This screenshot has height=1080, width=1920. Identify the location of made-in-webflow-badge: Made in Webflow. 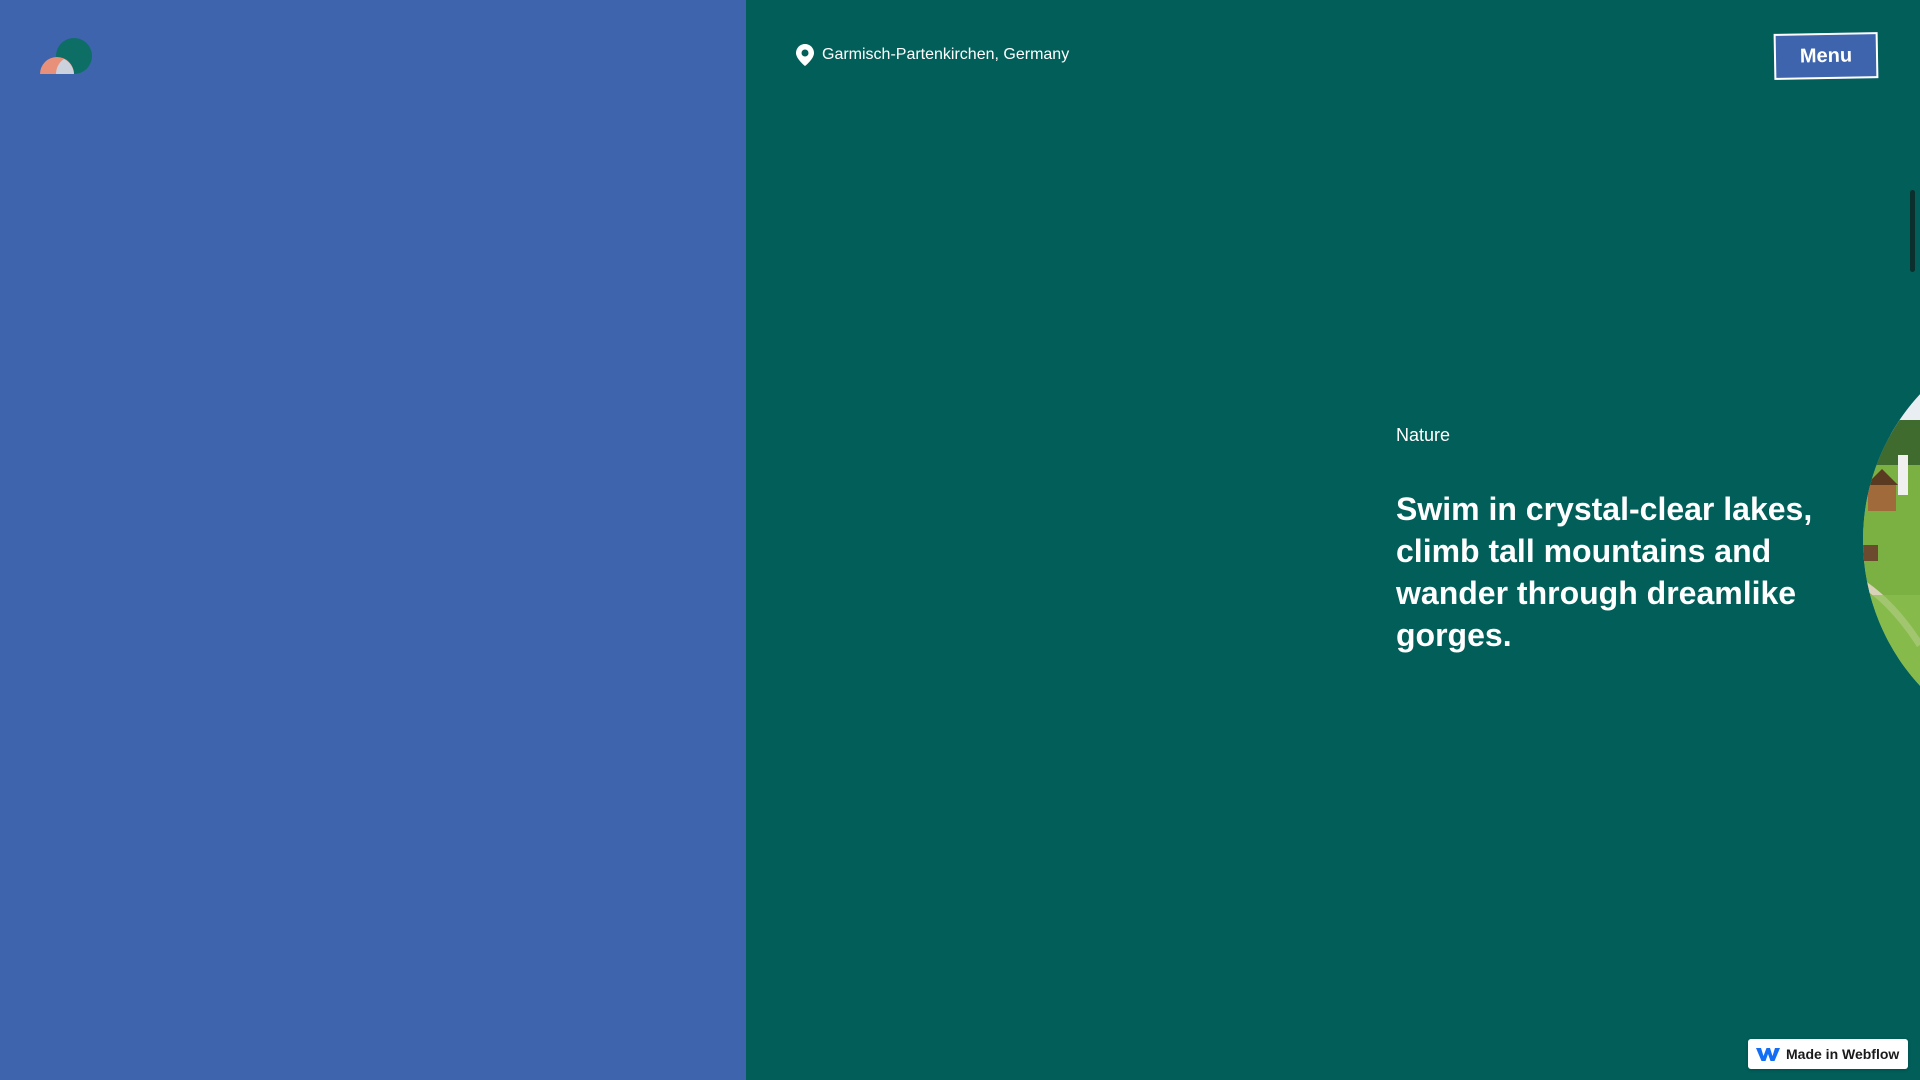
(1828, 1054).